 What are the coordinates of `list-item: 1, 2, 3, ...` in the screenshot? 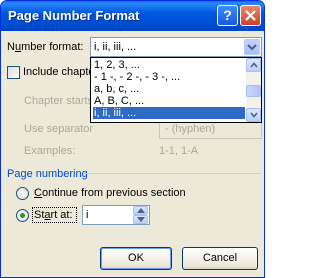 It's located at (169, 65).